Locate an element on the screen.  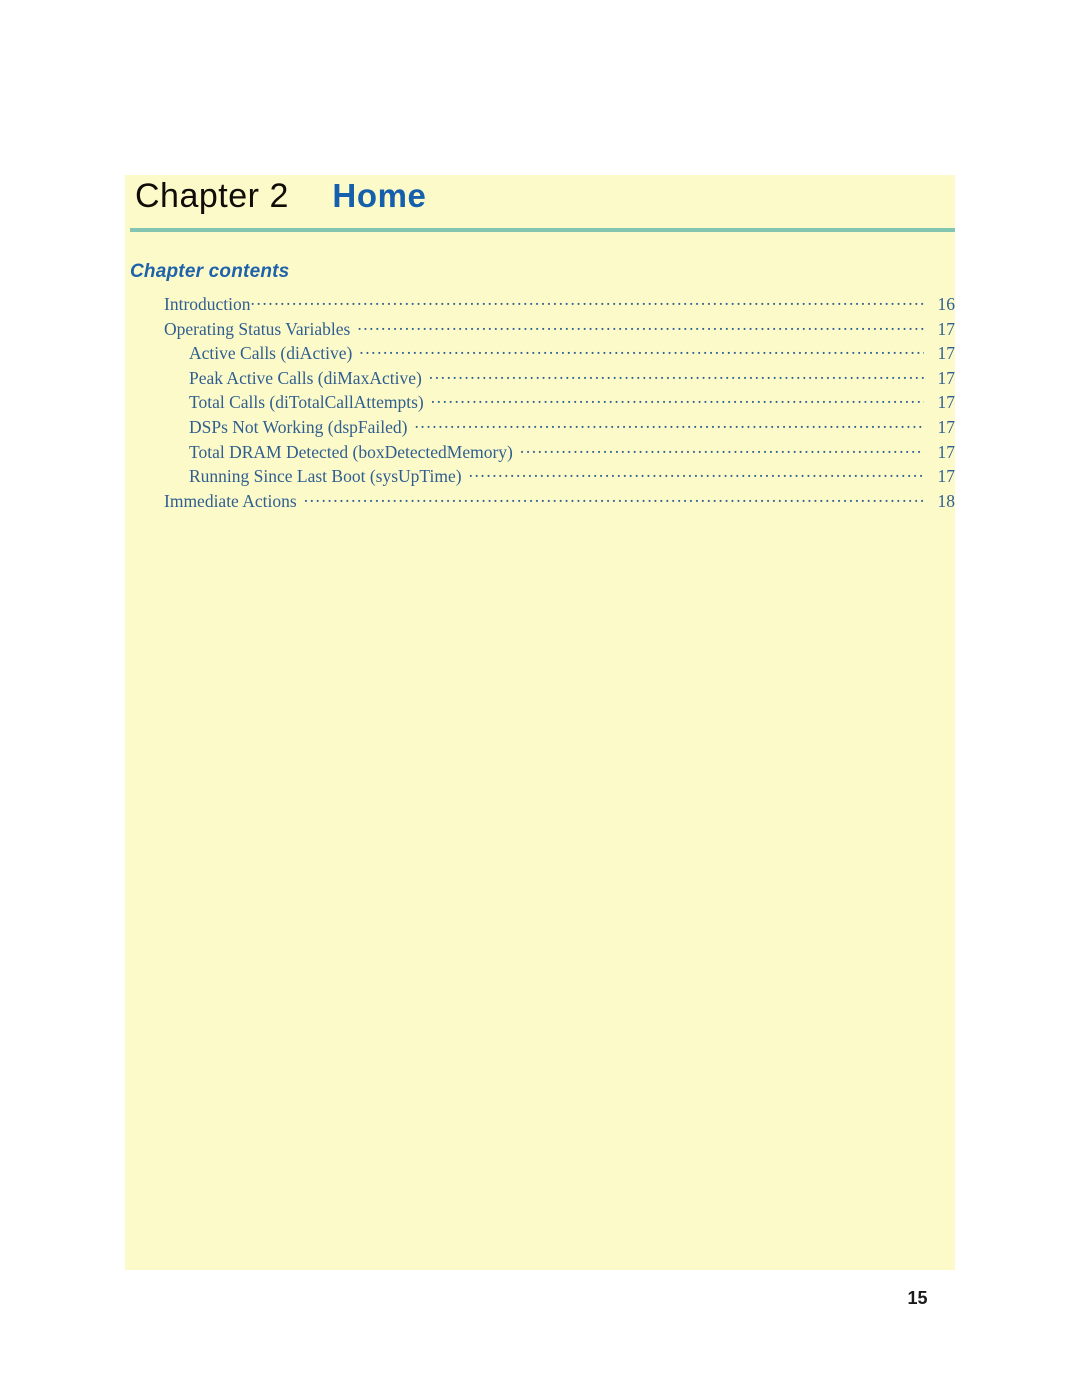
toc-entry: Total Calls (diTotalCallAttempts) 17 is located at coordinates (540, 403).